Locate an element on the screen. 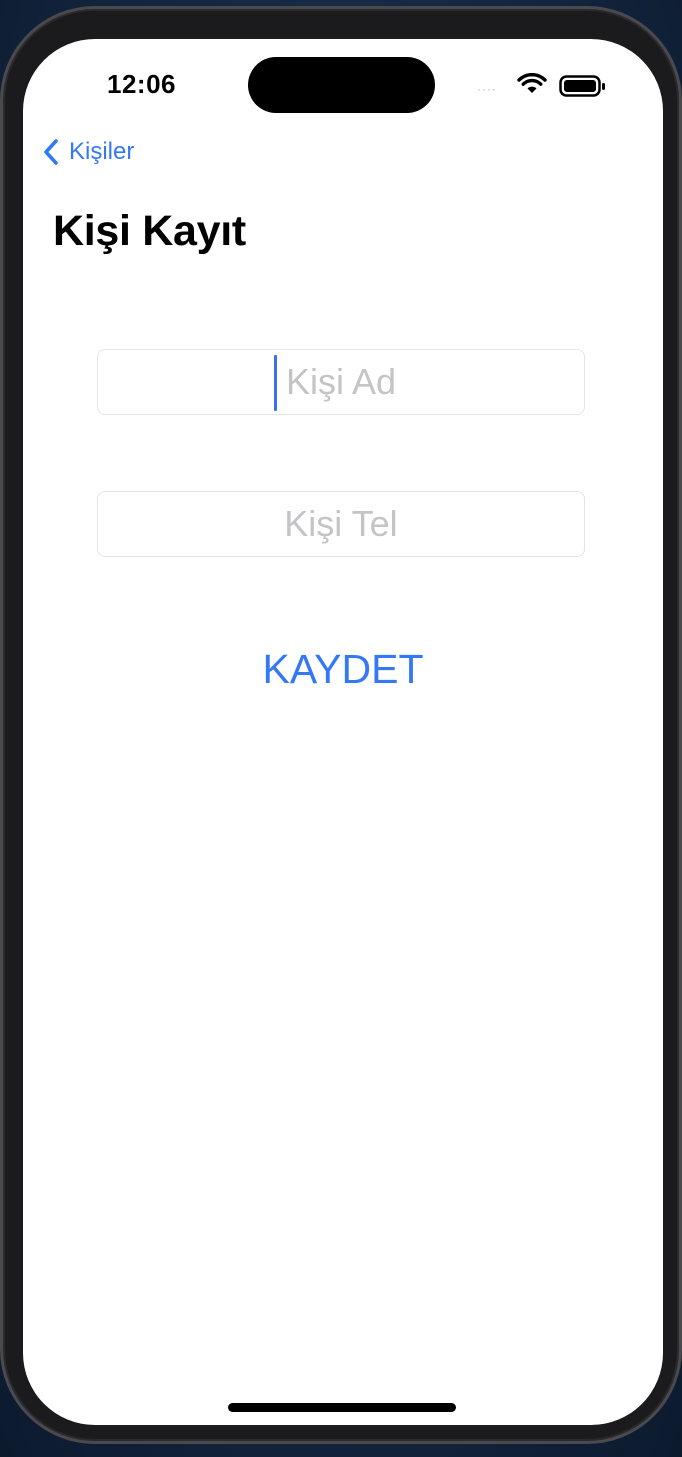  back-button-label: Kişiler is located at coordinates (102, 151).